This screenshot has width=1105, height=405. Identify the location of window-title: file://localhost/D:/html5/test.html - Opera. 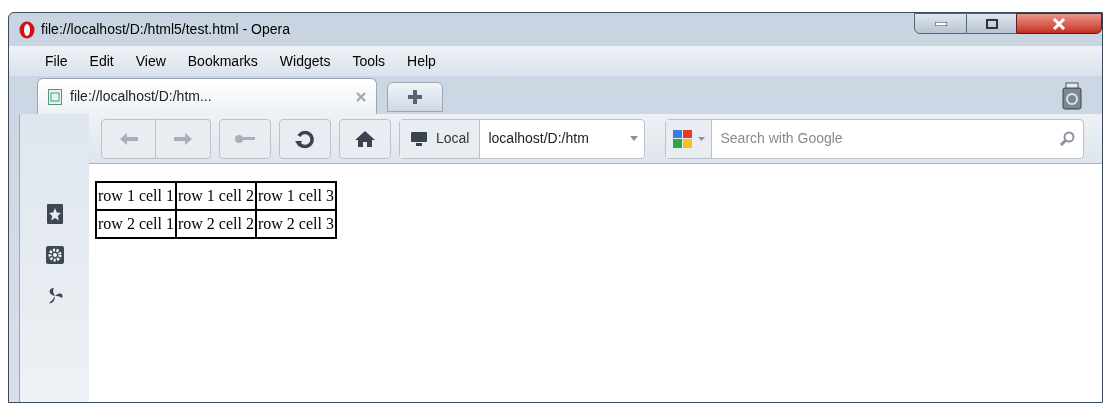
(165, 29).